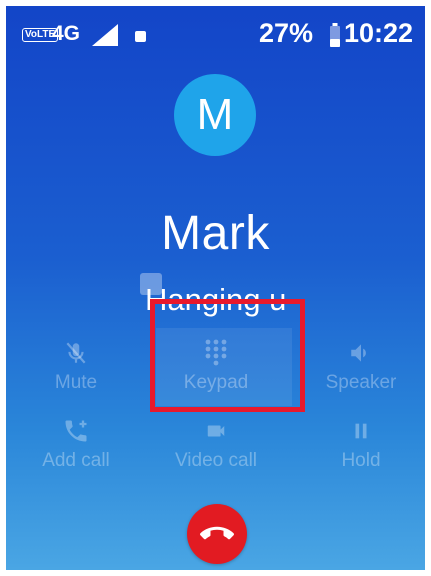 The image size is (431, 576). What do you see at coordinates (216, 431) in the screenshot?
I see `video-camera-icon` at bounding box center [216, 431].